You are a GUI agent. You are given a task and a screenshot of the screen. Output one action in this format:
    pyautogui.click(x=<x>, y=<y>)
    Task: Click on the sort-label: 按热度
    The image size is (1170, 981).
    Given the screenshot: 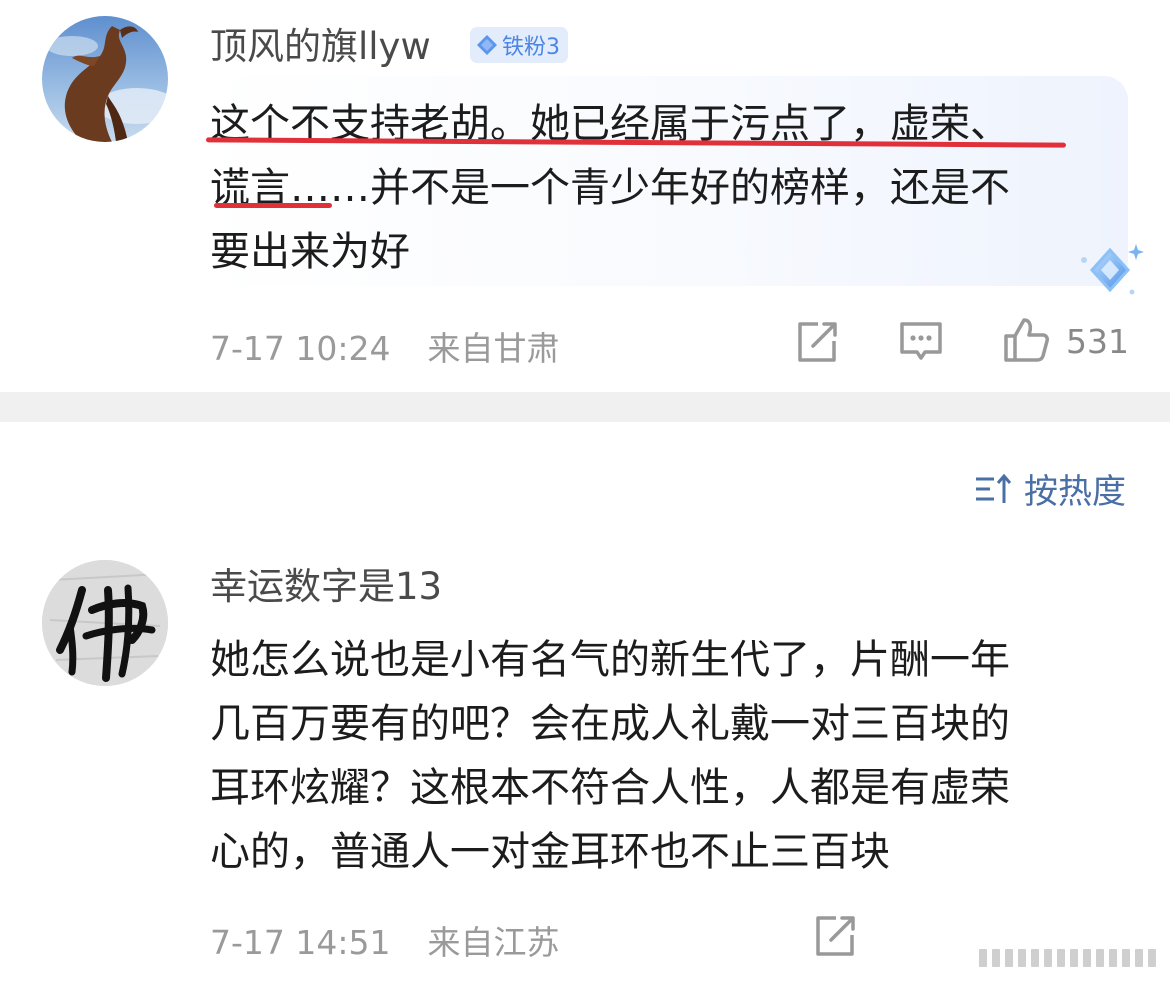 What is the action you would take?
    pyautogui.click(x=1075, y=492)
    